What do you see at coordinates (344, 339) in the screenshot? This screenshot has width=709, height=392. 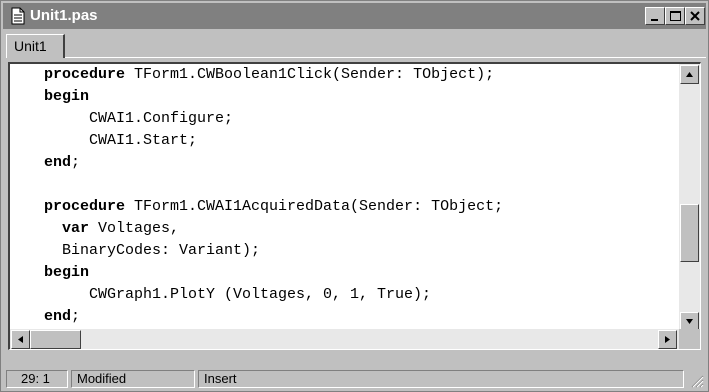 I see `horizontal-scrollbar` at bounding box center [344, 339].